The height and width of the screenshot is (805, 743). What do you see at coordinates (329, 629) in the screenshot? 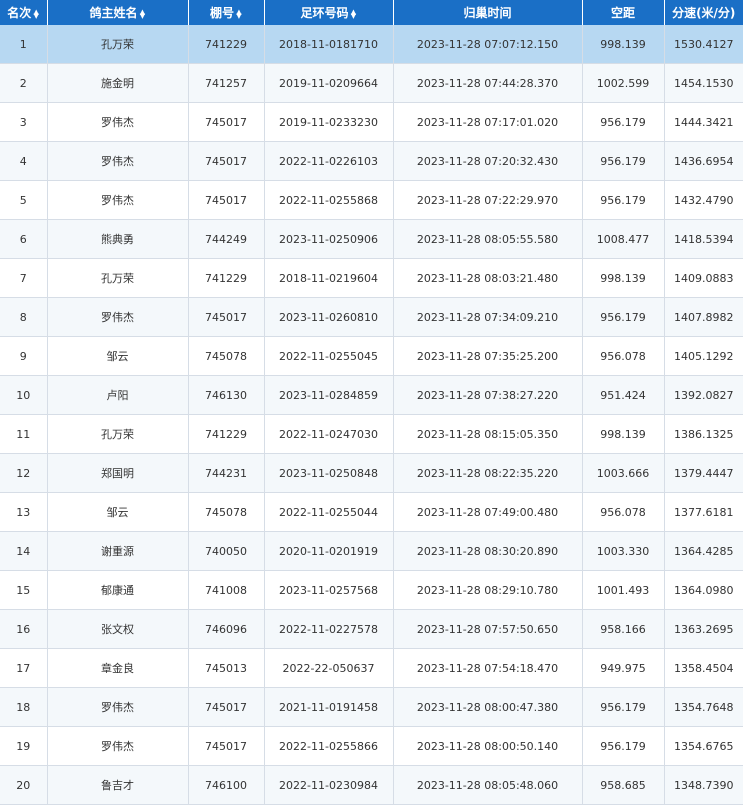
I see `cell-ring-number: 2022-11-0227578` at bounding box center [329, 629].